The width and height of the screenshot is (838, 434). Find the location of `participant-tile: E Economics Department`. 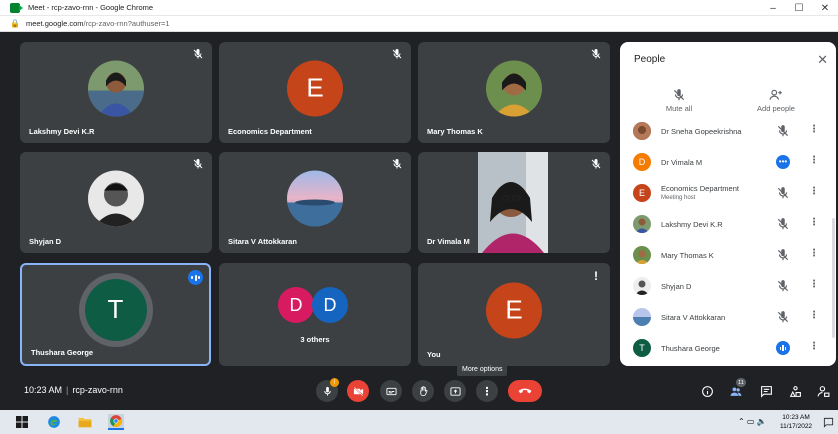

participant-tile: E Economics Department is located at coordinates (315, 92).